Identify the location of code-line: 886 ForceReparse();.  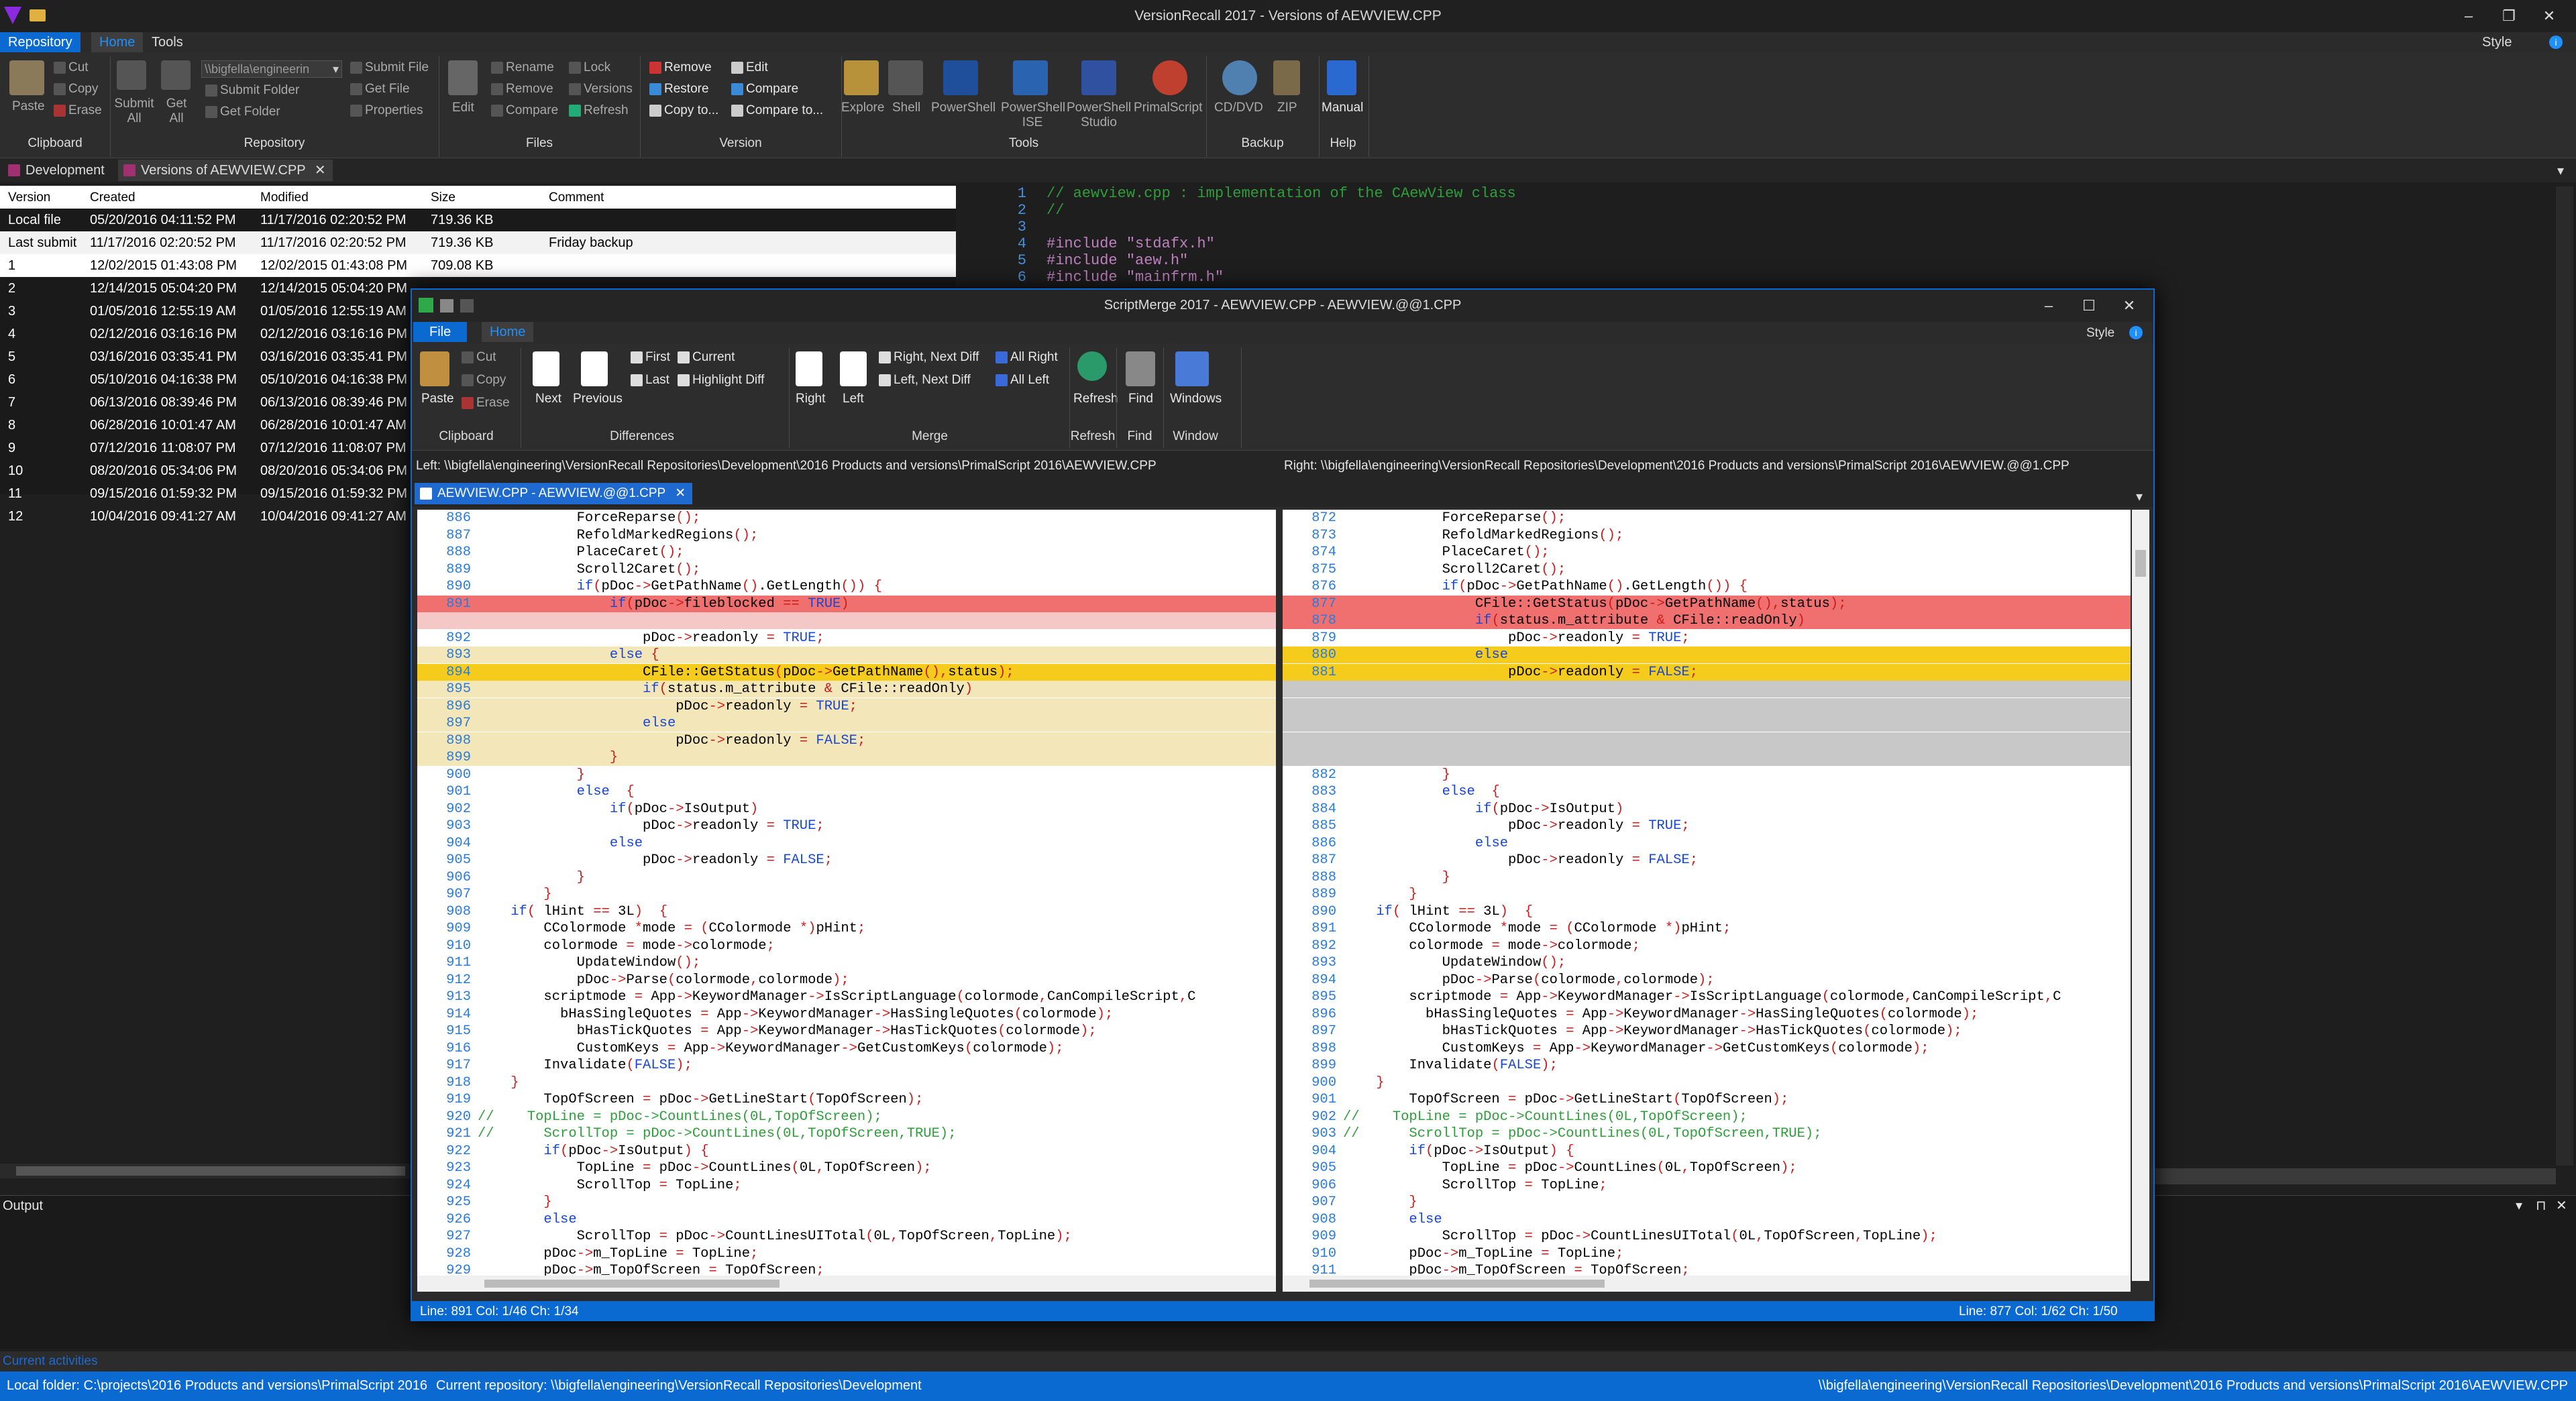
(846, 518).